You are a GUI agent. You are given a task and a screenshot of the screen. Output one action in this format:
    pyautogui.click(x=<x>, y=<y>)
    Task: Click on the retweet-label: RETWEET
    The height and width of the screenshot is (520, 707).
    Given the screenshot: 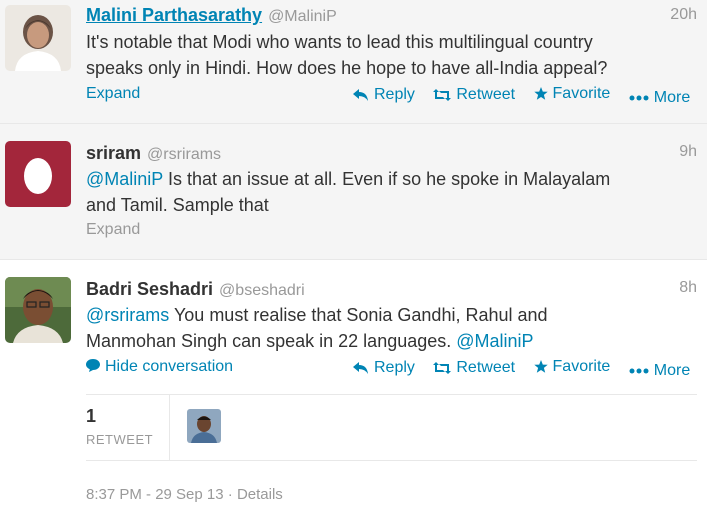 What is the action you would take?
    pyautogui.click(x=120, y=439)
    